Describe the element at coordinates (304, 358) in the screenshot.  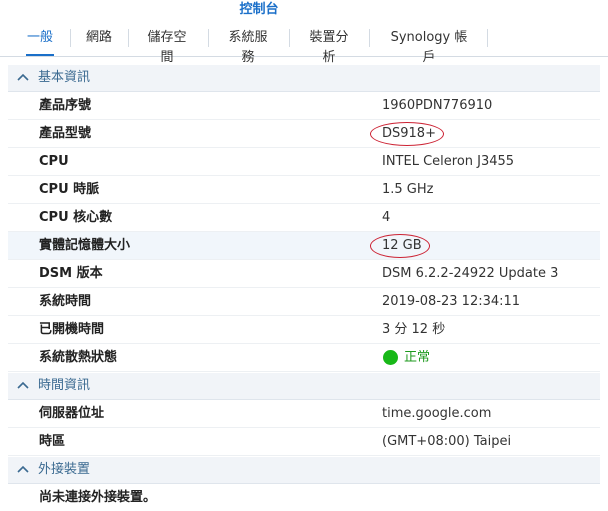
I see `info-row-thermal-status: 系統散熱狀態 正常` at that location.